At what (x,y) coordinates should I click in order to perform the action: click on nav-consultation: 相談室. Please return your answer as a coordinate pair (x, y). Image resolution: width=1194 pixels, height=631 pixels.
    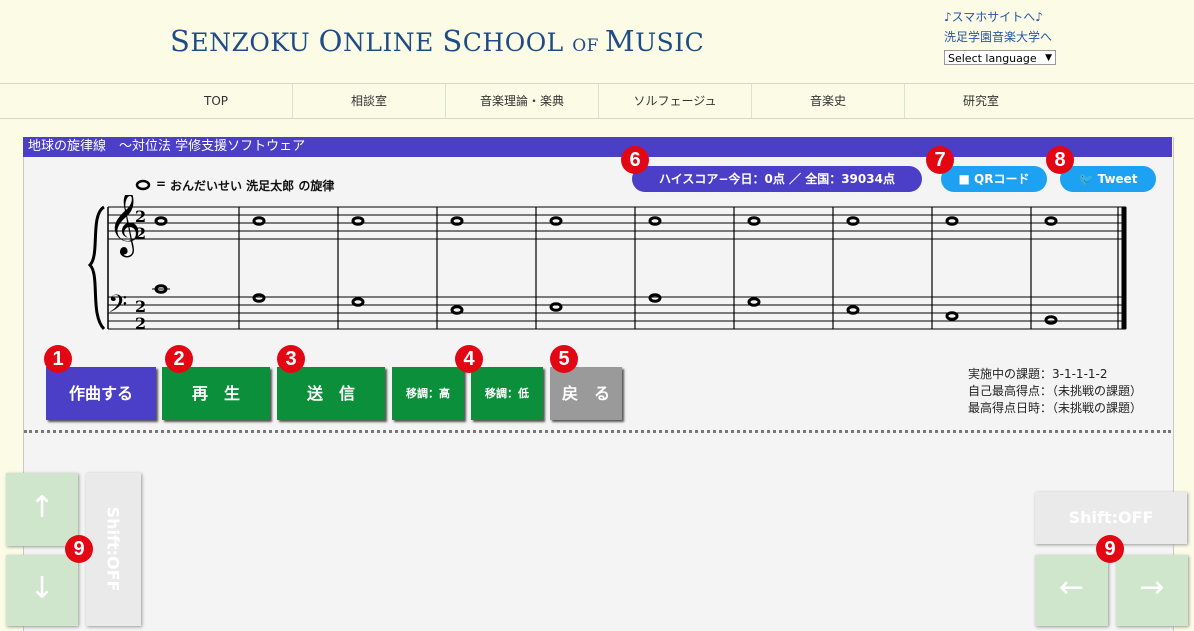
    Looking at the image, I should click on (369, 101).